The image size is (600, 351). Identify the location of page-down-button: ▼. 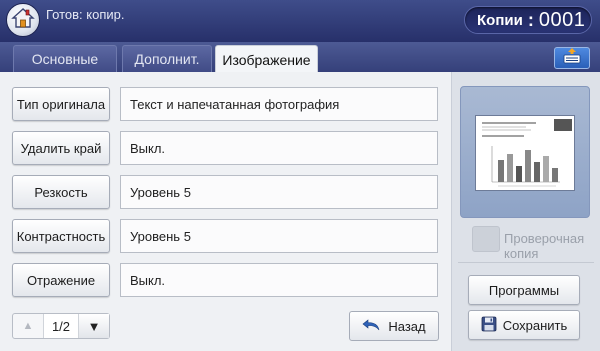
(94, 326).